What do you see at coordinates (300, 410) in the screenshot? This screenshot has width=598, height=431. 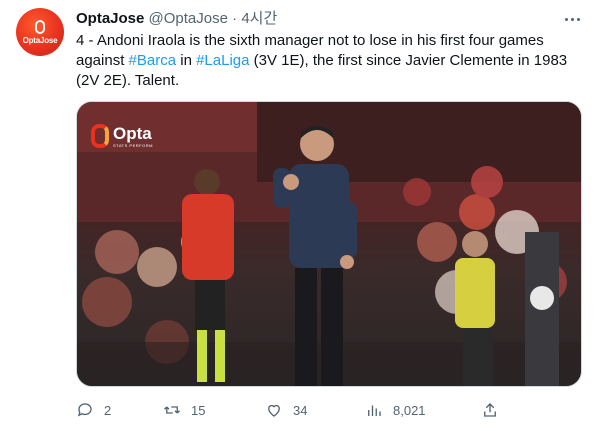 I see `like-count: 34` at bounding box center [300, 410].